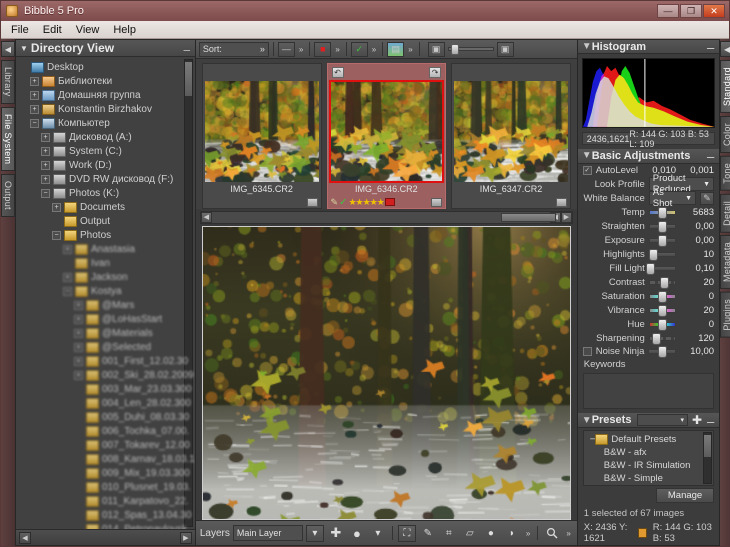 This screenshot has width=730, height=547. What do you see at coordinates (697, 420) in the screenshot?
I see `add-preset-icon: ✚` at bounding box center [697, 420].